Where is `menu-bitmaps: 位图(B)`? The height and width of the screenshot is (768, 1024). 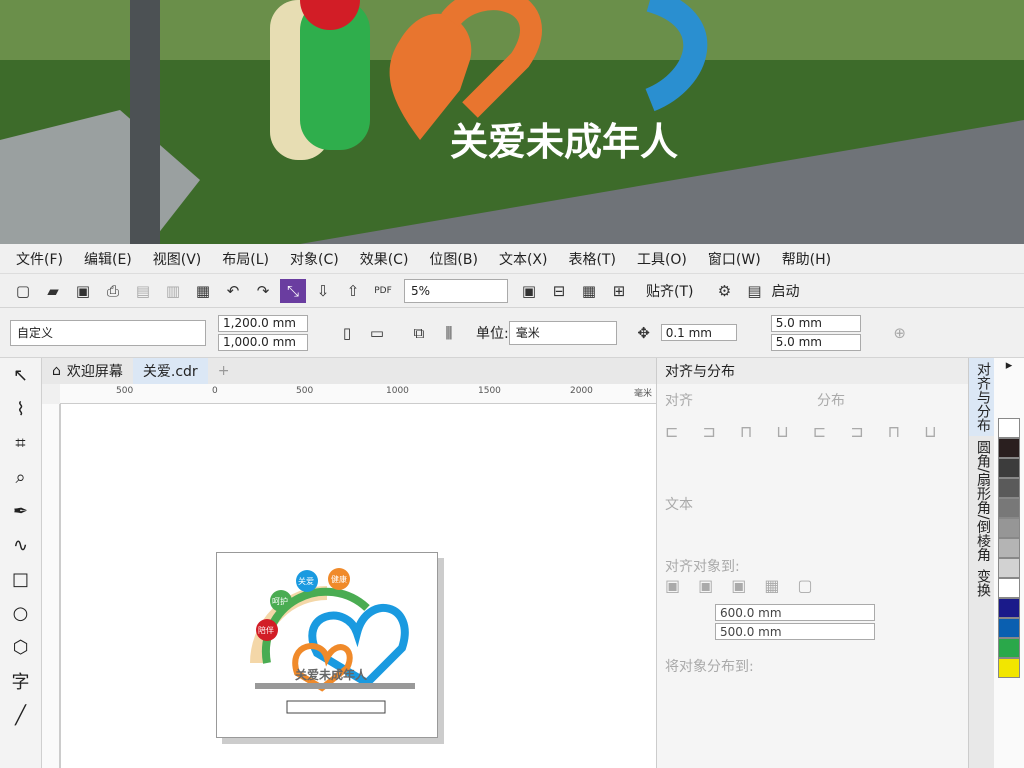
menu-bitmaps: 位图(B) is located at coordinates (453, 259).